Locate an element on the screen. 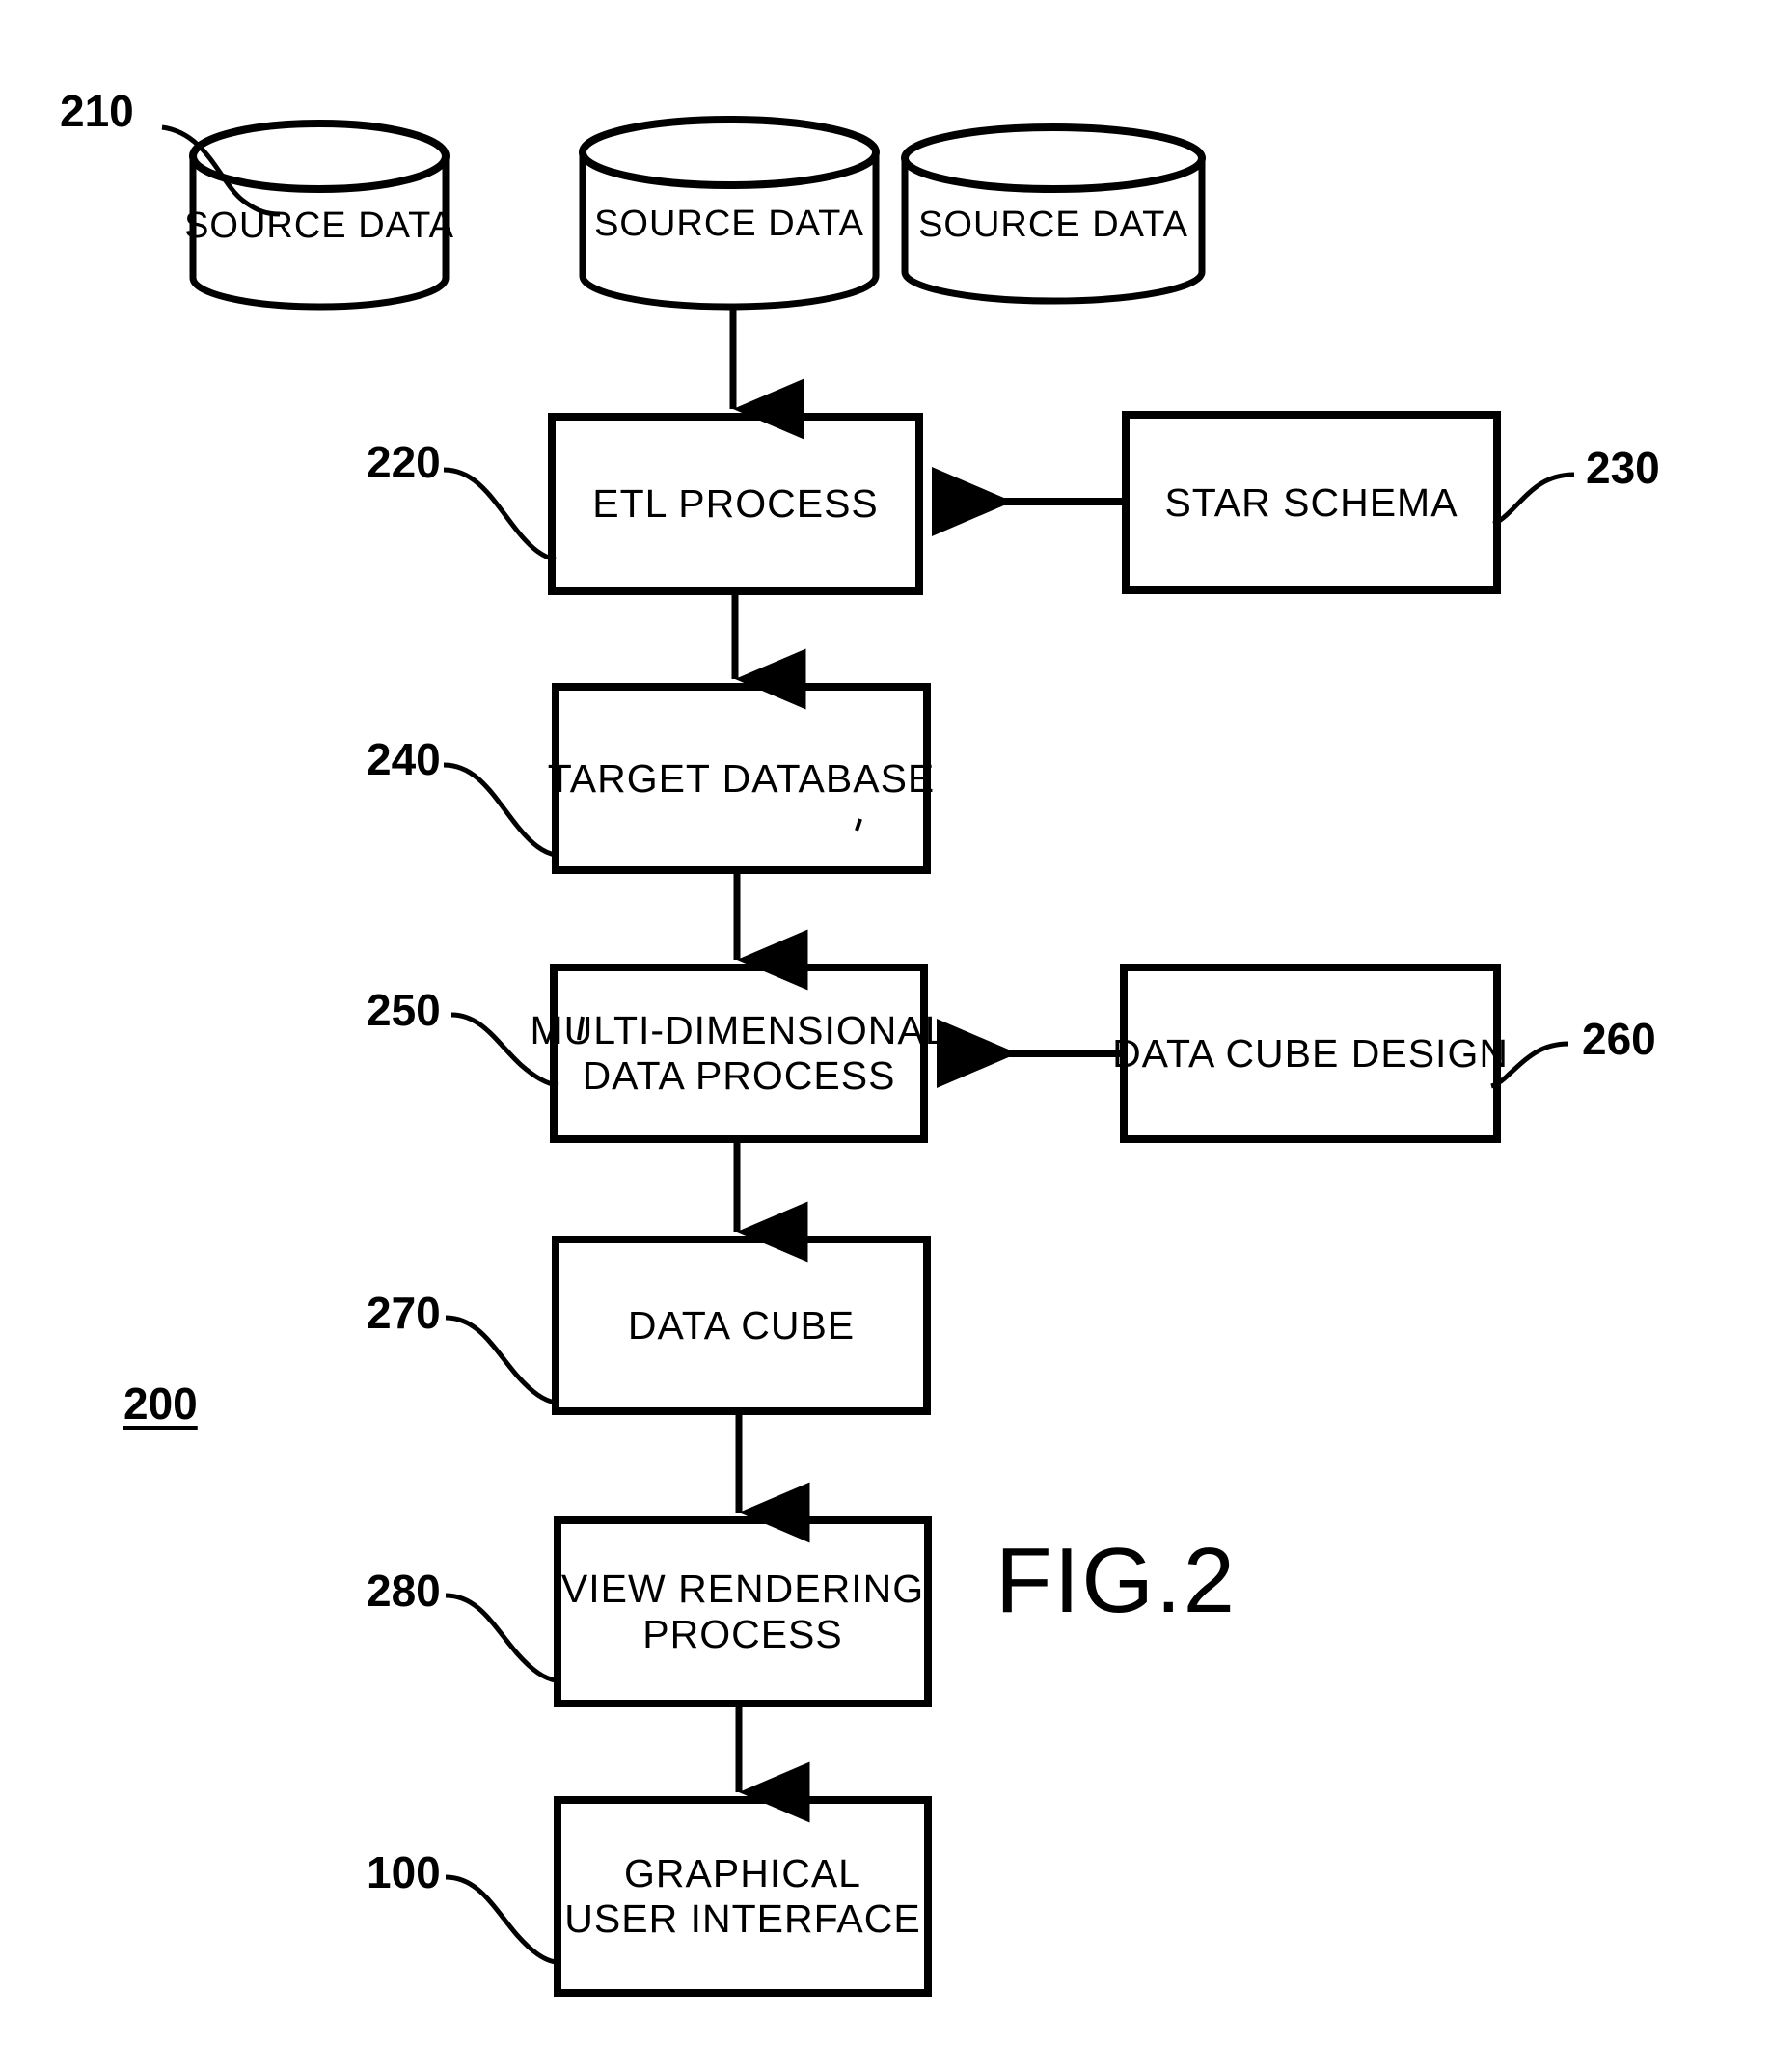 This screenshot has height=2072, width=1771. reference-numeral-270: 270 is located at coordinates (404, 1313).